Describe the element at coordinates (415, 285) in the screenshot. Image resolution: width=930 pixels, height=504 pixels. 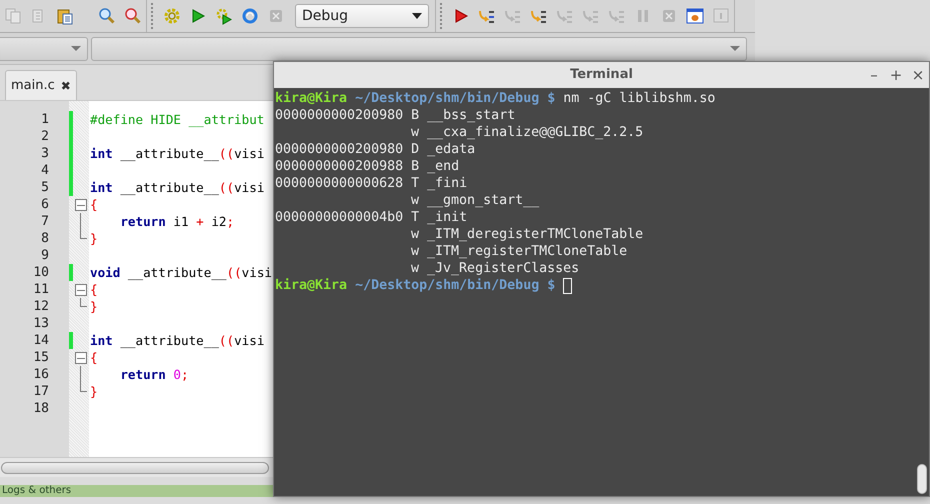
I see `prompt-line: kira@Kira ~/Desktop/shm/bin/Debug $` at that location.